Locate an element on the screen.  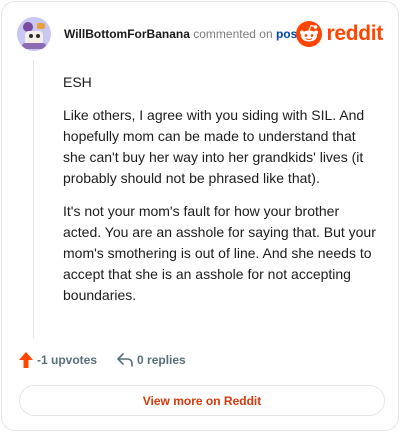
view-more-button: View more on Reddit is located at coordinates (202, 400).